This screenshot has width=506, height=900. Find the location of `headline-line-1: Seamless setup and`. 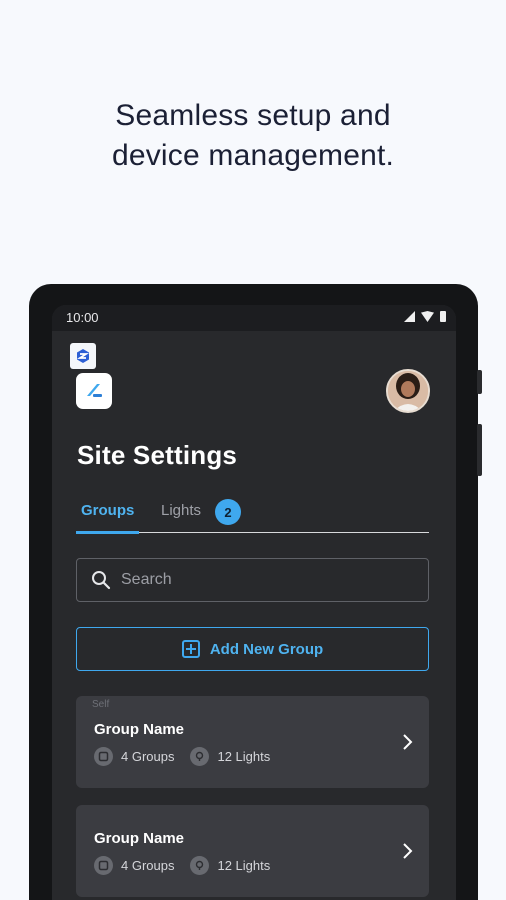

headline-line-1: Seamless setup and is located at coordinates (253, 115).